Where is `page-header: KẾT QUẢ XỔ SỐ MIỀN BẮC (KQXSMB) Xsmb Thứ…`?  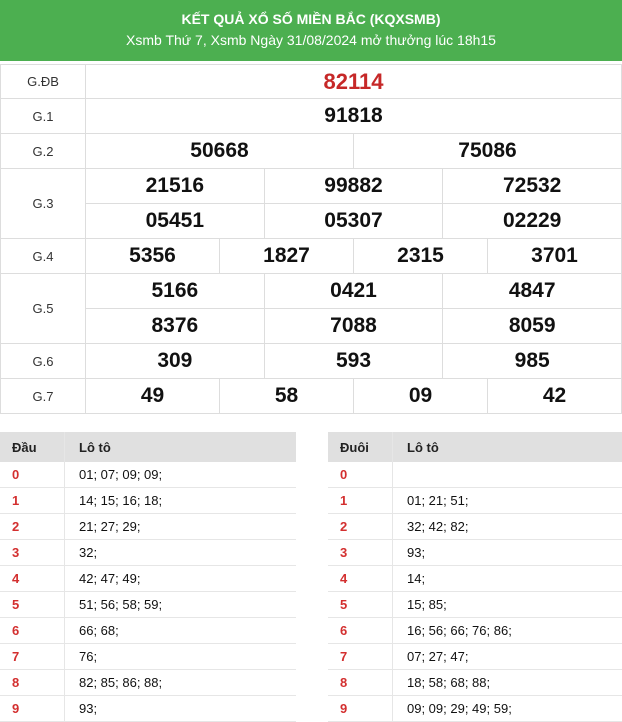
page-header: KẾT QUẢ XỔ SỐ MIỀN BẮC (KQXSMB) Xsmb Thứ… is located at coordinates (311, 30).